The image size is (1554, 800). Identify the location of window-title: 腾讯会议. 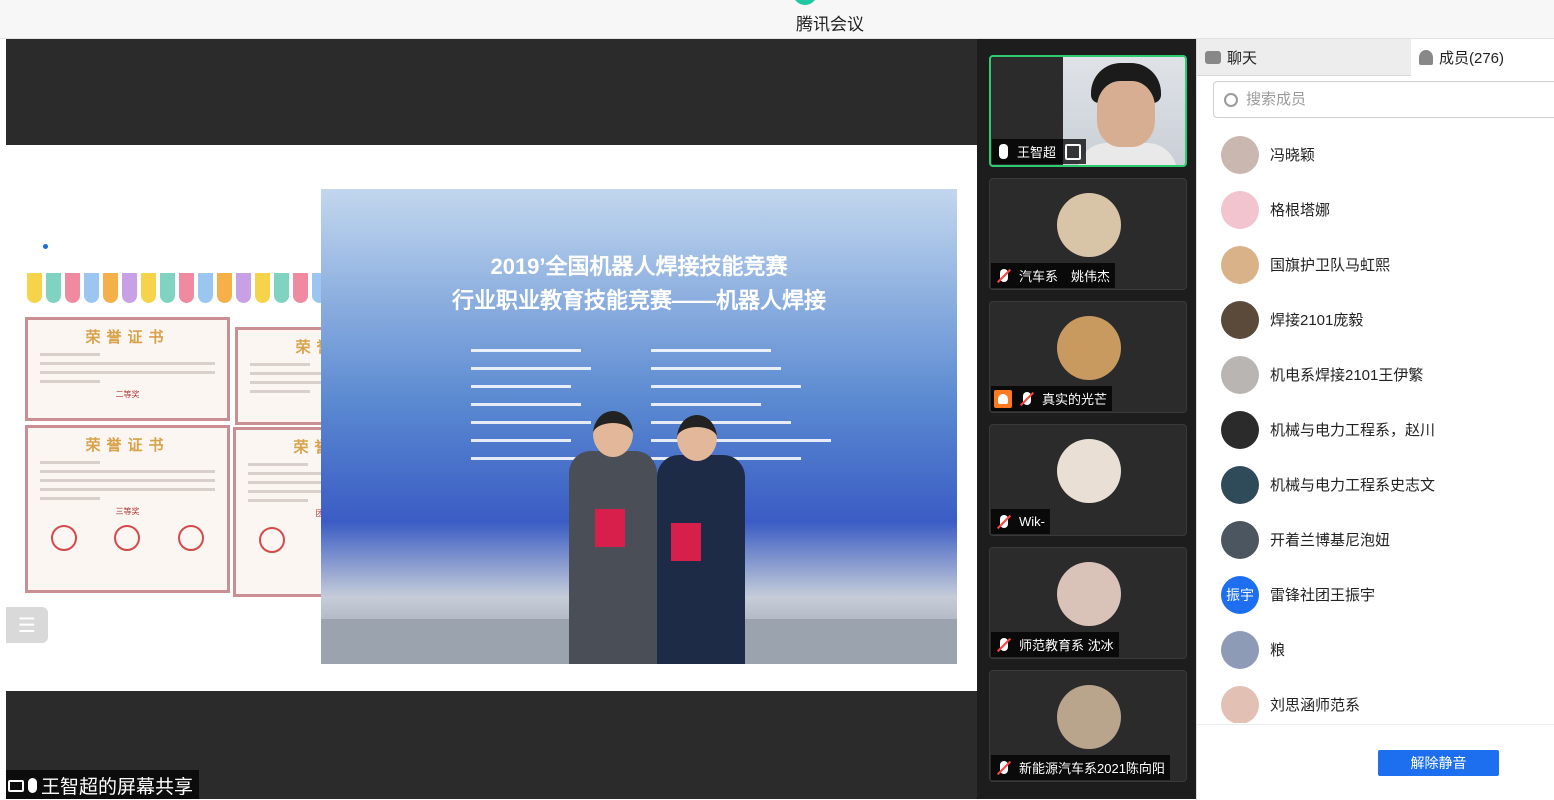
(830, 24).